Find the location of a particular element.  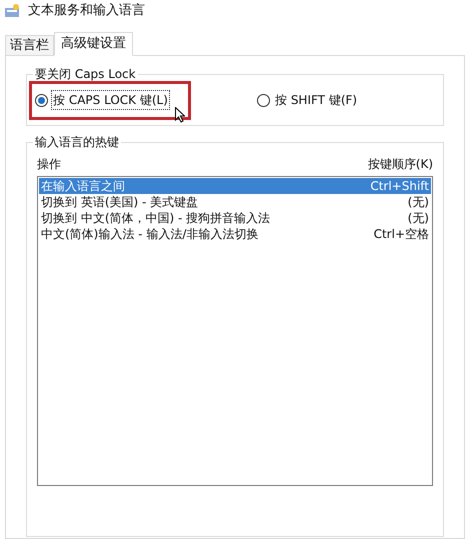

key-sequence: Ctrl+空格 is located at coordinates (401, 234).